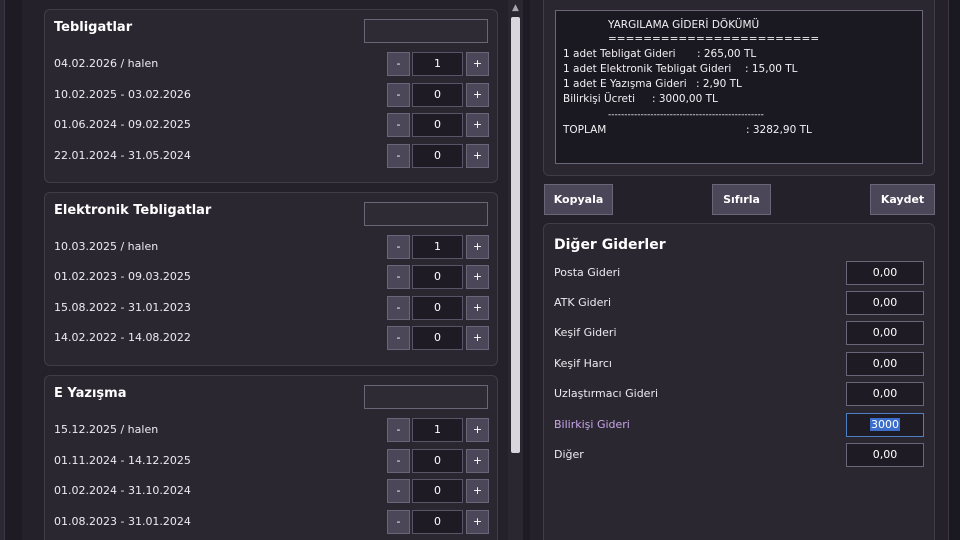 This screenshot has width=960, height=540. I want to click on expense-label: Keşif Harcı, so click(583, 363).